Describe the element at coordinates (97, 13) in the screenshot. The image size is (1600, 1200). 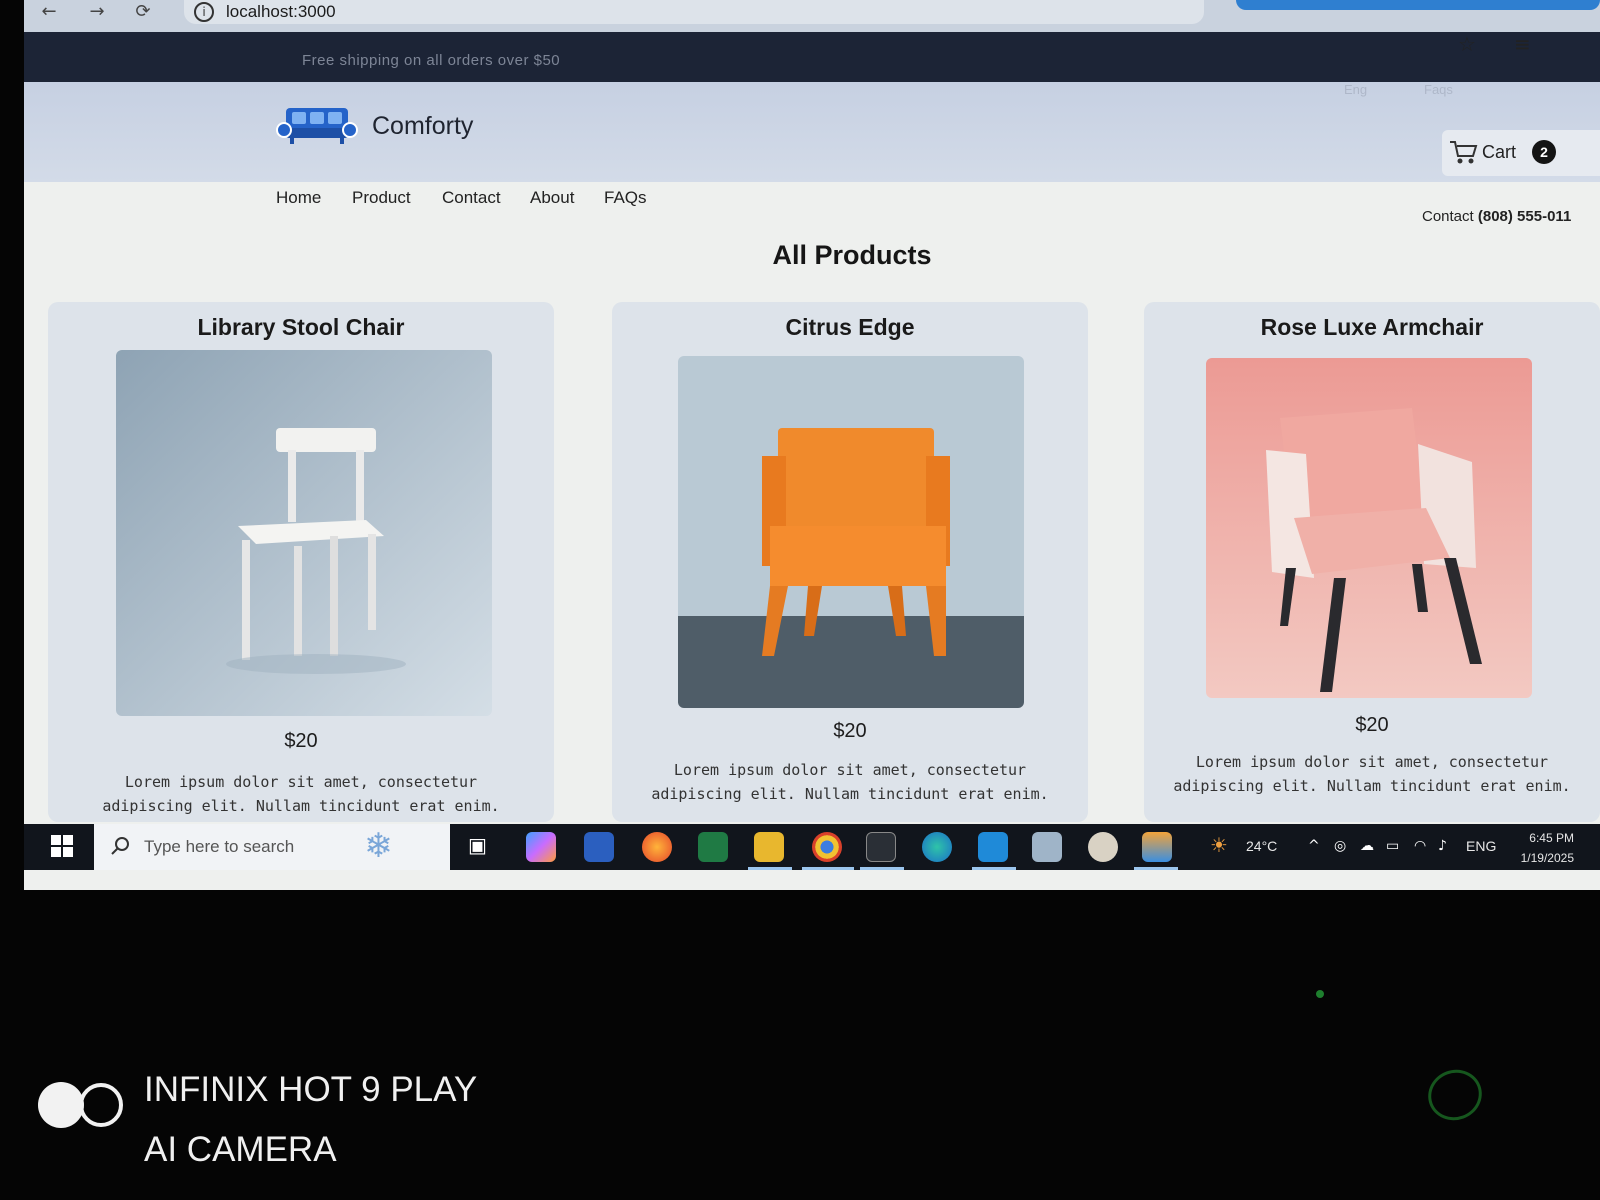
I see `forward-button: →` at that location.